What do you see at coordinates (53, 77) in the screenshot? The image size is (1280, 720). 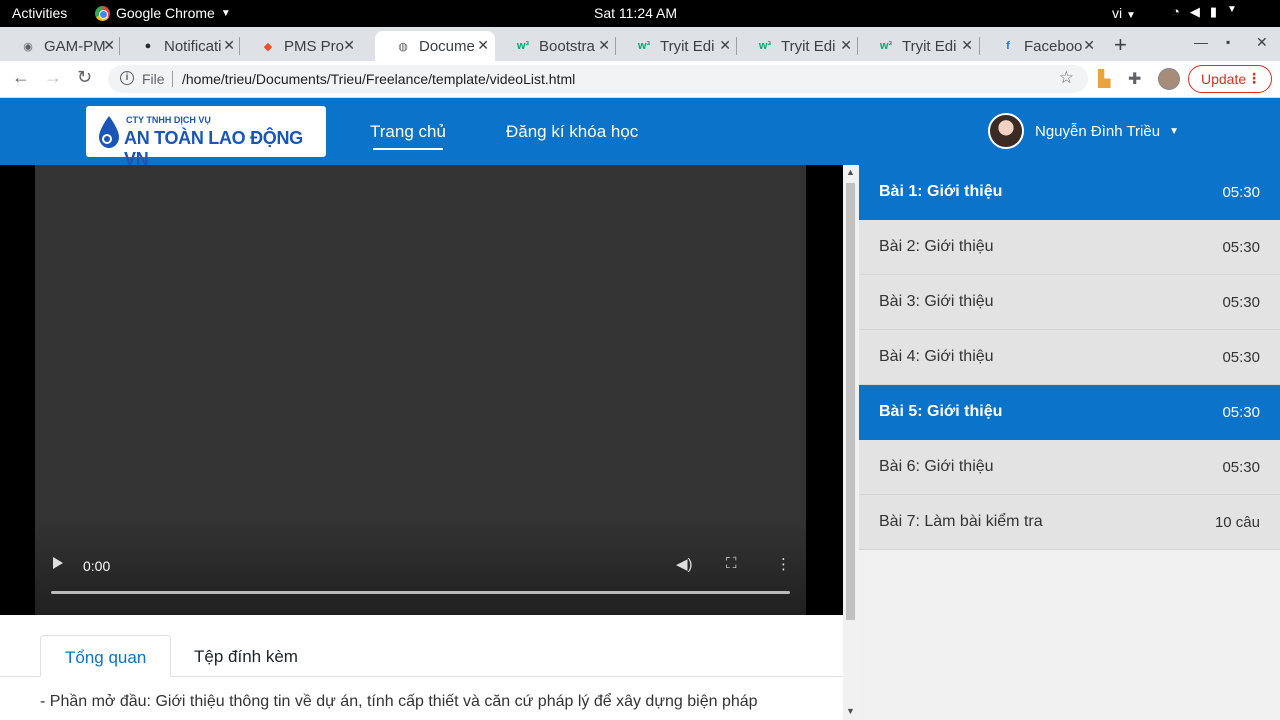 I see `forward-icon: →` at bounding box center [53, 77].